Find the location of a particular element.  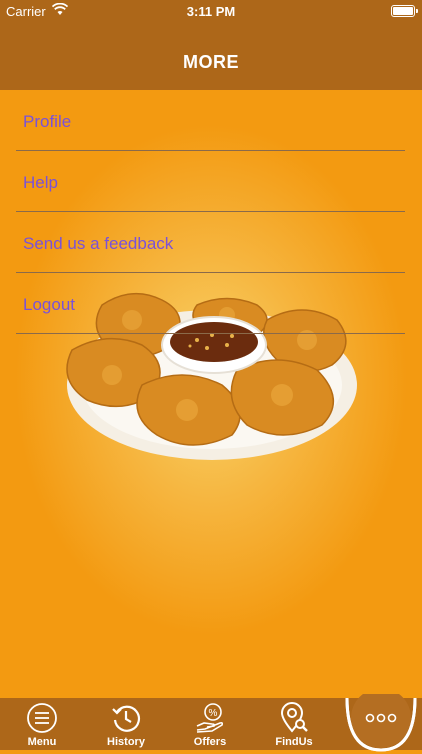

menu-item-feedback: Send us a feedback is located at coordinates (210, 242).